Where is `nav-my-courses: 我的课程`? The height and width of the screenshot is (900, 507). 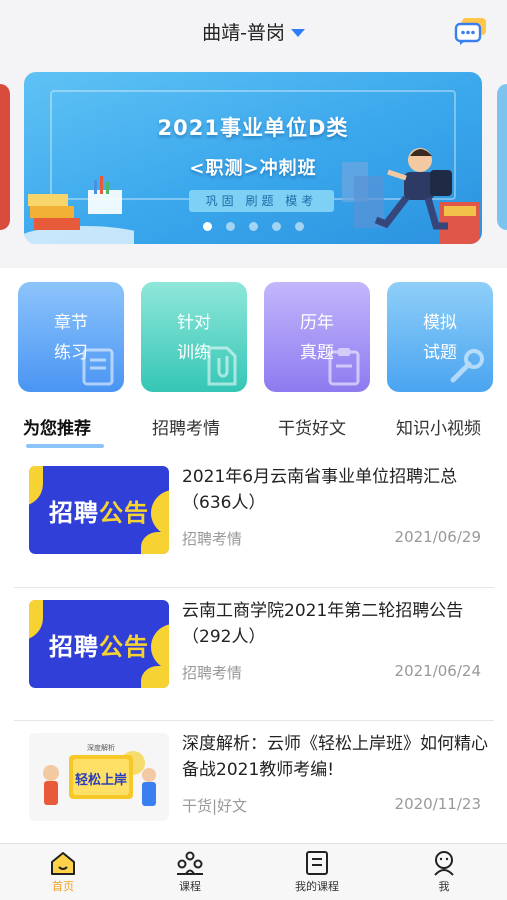 nav-my-courses: 我的课程 is located at coordinates (317, 872).